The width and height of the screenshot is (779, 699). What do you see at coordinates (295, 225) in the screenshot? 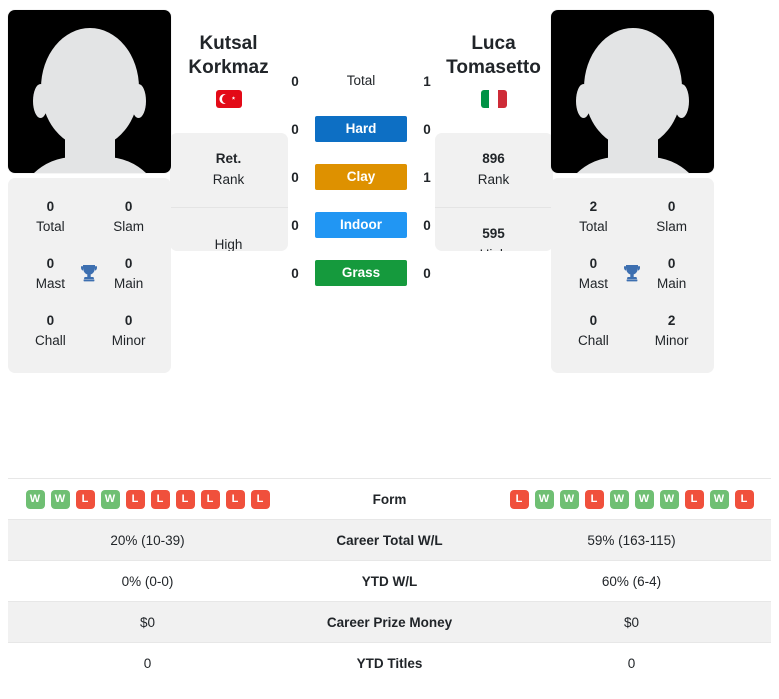
I see `left-surface-indoor-score: 0` at bounding box center [295, 225].